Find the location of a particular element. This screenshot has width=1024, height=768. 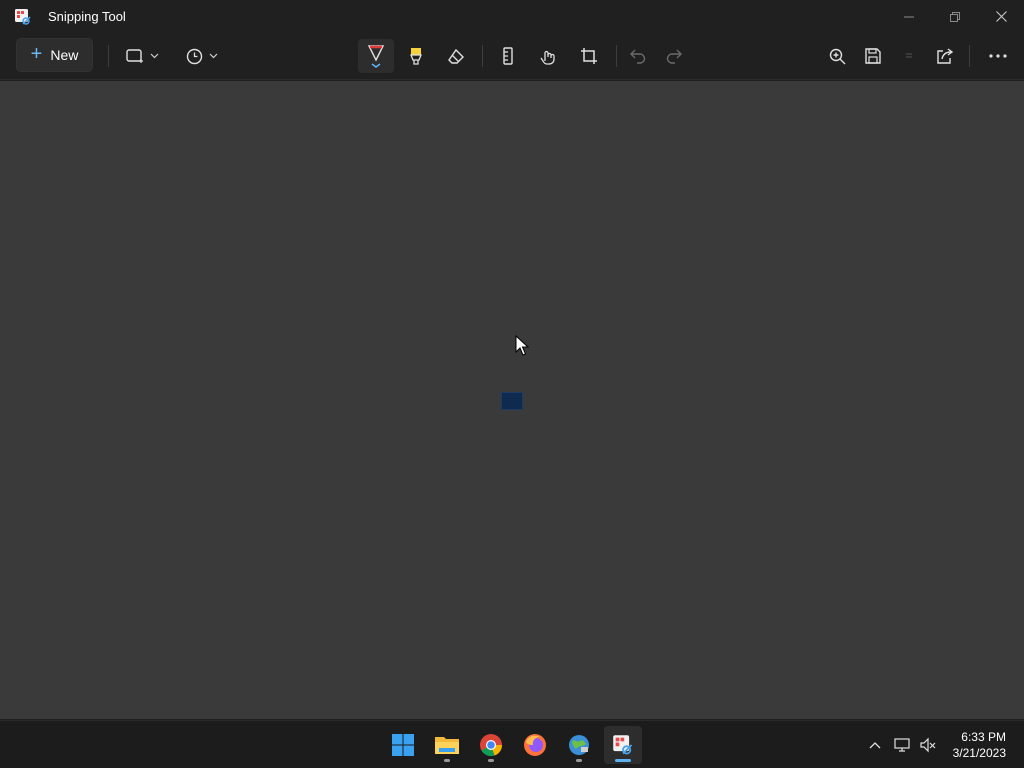

more-icon is located at coordinates (998, 56).